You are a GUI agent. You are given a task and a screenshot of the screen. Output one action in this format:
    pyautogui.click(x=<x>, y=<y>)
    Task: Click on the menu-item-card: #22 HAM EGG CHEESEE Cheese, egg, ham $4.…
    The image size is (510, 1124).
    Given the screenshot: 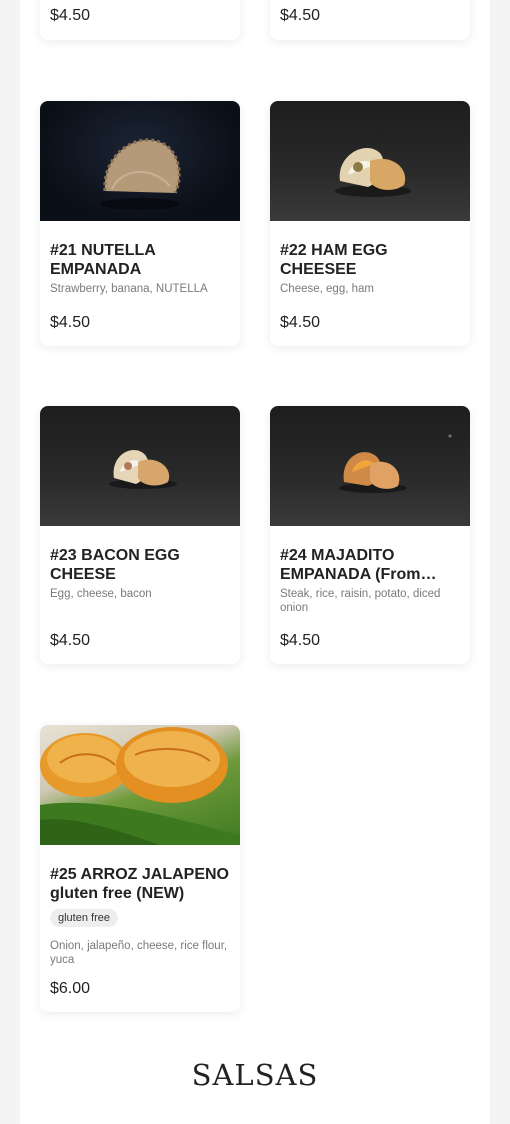 What is the action you would take?
    pyautogui.click(x=370, y=223)
    